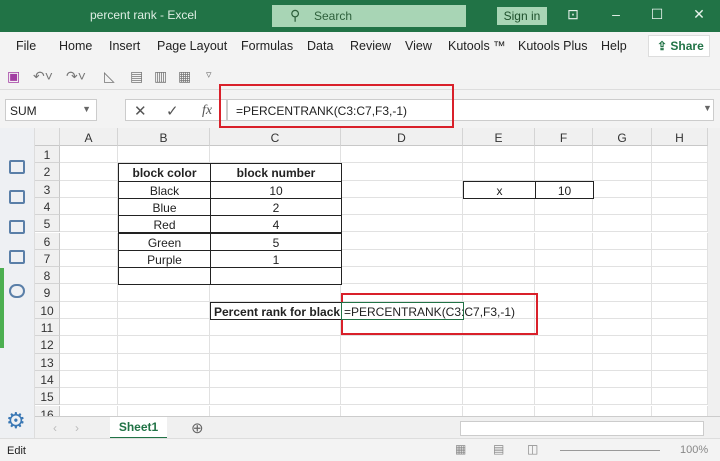  I want to click on copy-format-icon: ▤, so click(136, 76).